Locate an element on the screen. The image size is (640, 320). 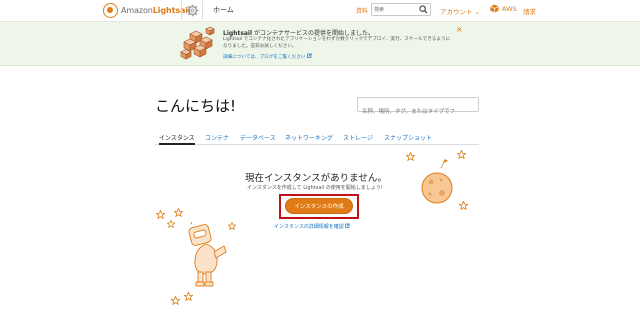
resource-filter is located at coordinates (418, 108).